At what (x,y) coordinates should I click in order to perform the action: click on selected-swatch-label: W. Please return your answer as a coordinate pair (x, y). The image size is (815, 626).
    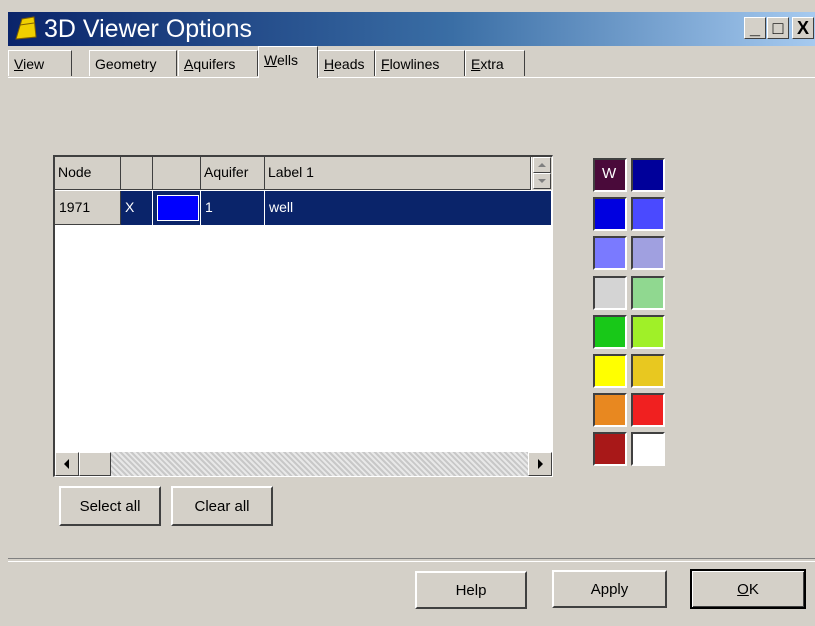
    Looking at the image, I should click on (609, 173).